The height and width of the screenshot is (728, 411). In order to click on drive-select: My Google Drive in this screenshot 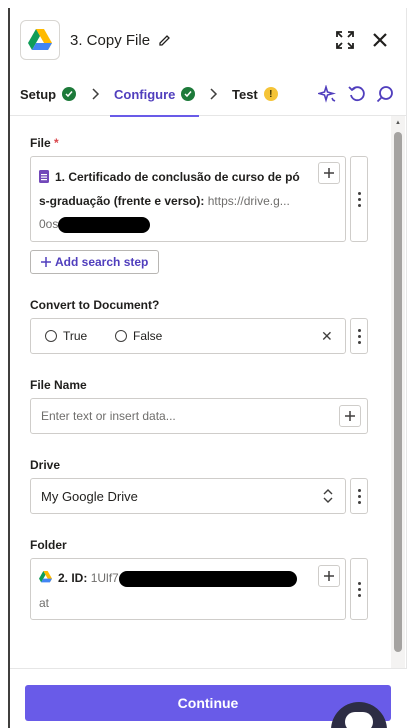, I will do `click(188, 496)`.